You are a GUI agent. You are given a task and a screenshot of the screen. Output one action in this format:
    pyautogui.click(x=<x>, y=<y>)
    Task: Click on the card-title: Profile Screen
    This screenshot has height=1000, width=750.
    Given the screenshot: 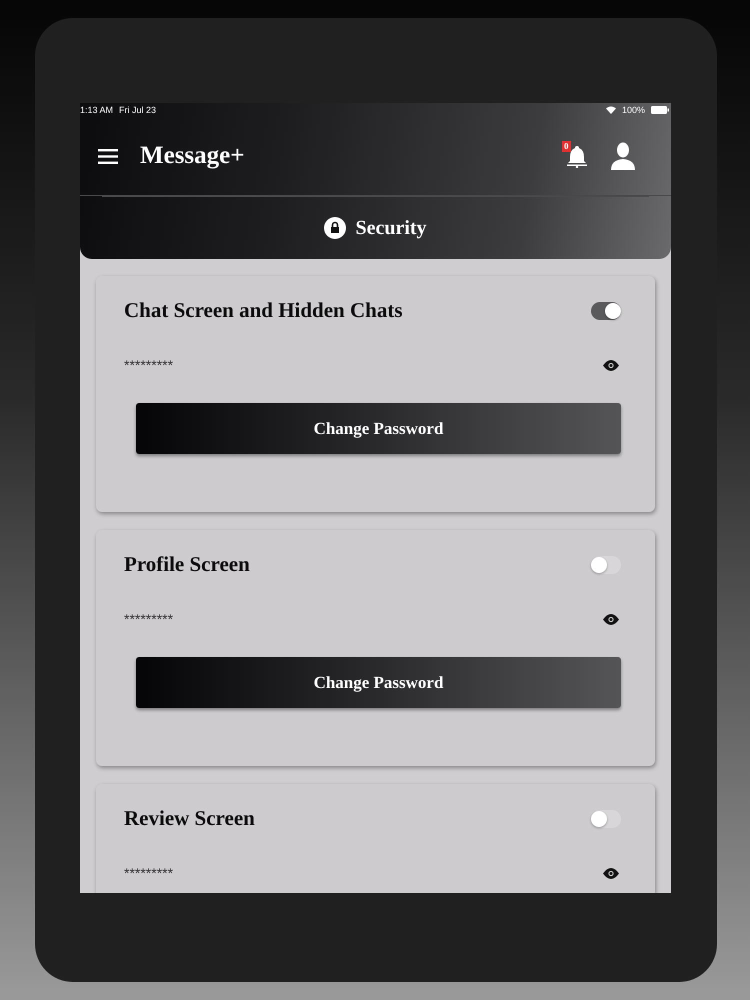 What is the action you would take?
    pyautogui.click(x=187, y=564)
    